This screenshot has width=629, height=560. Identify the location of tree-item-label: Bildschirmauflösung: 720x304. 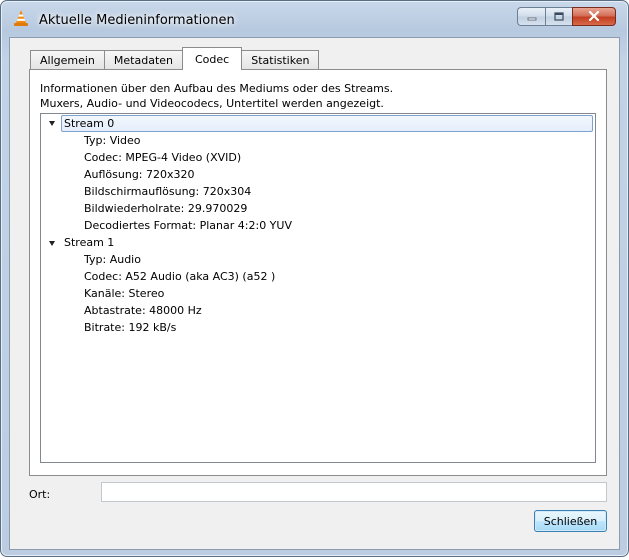
(168, 191).